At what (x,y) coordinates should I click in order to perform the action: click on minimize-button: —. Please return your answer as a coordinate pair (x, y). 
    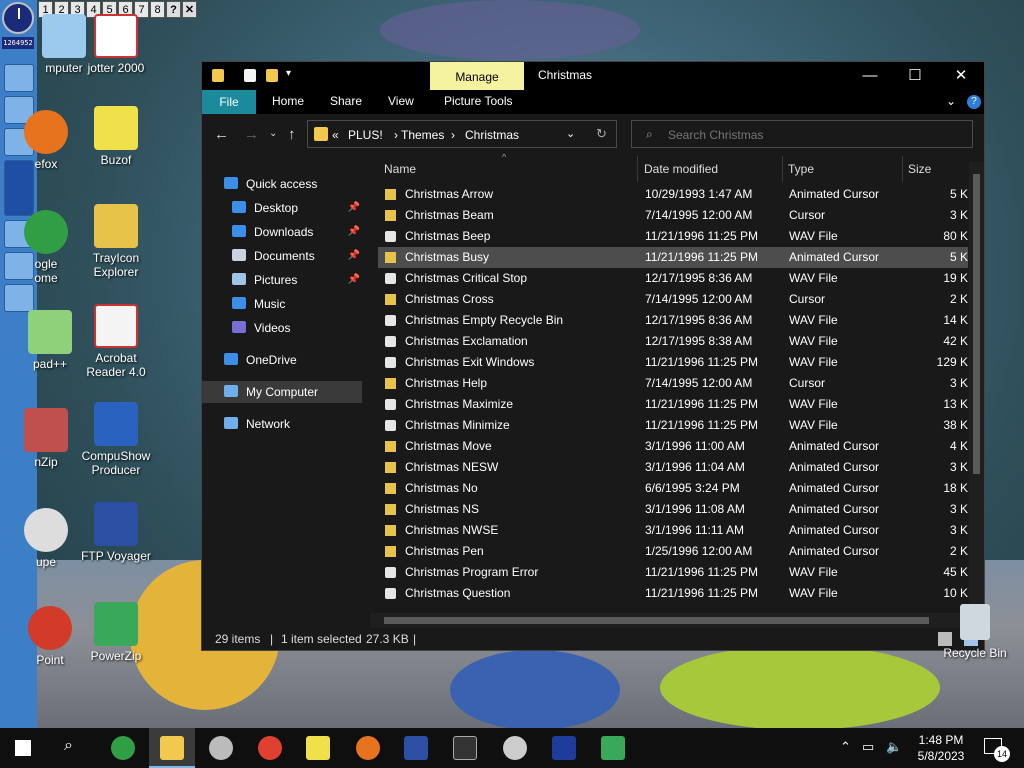
    Looking at the image, I should click on (870, 76).